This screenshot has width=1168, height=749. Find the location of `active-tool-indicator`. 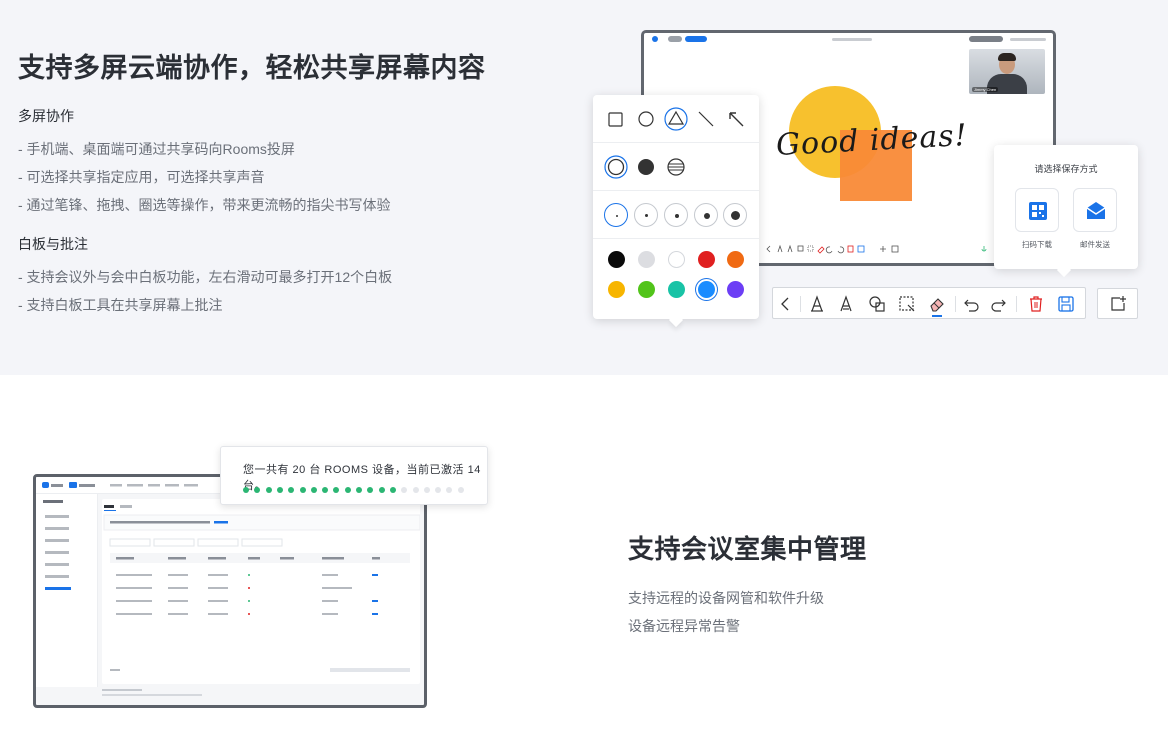

active-tool-indicator is located at coordinates (937, 316).